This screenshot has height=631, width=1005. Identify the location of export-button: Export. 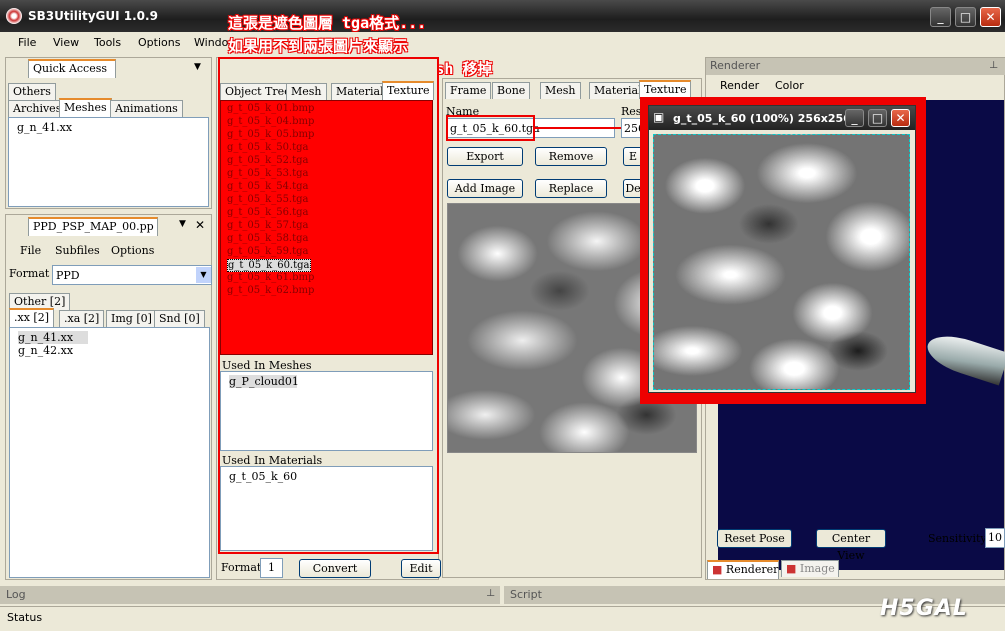
(485, 156).